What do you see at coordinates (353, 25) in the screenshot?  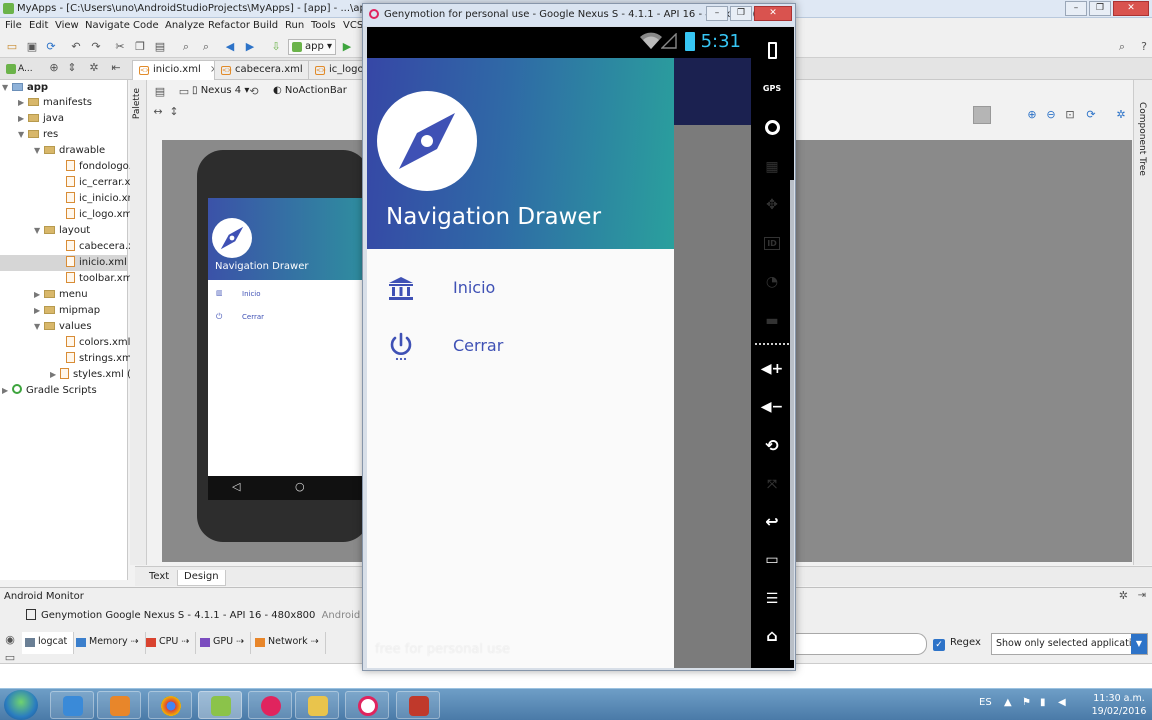 I see `menu-vcs: VCS` at bounding box center [353, 25].